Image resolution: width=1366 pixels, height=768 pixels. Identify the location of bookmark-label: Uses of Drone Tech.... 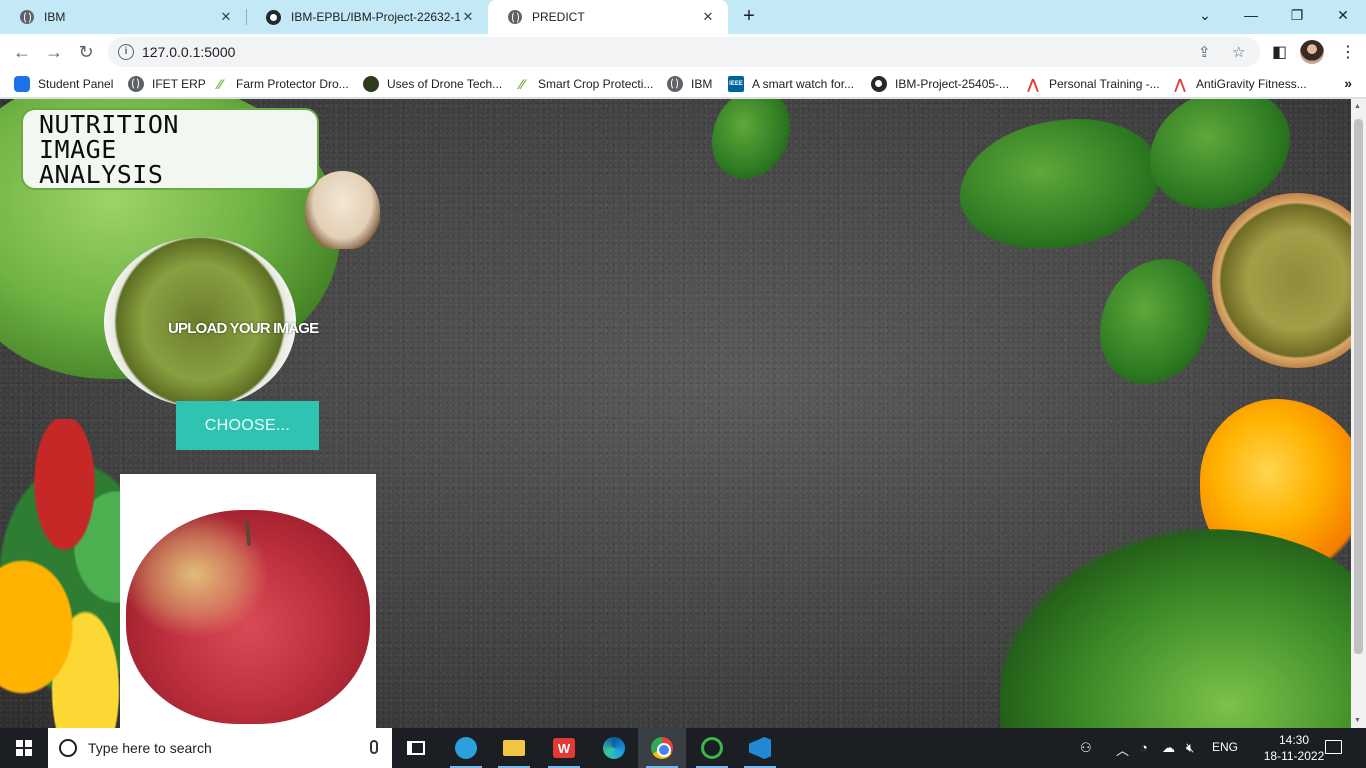
(445, 84).